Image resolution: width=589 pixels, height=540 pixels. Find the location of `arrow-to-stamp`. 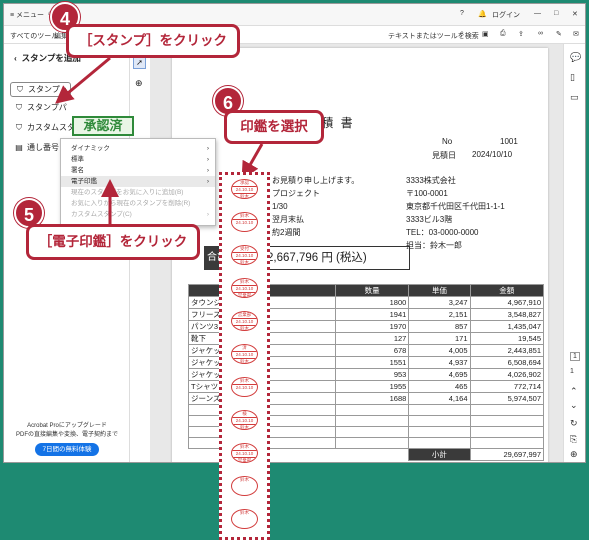

arrow-to-stamp is located at coordinates (83, 80).